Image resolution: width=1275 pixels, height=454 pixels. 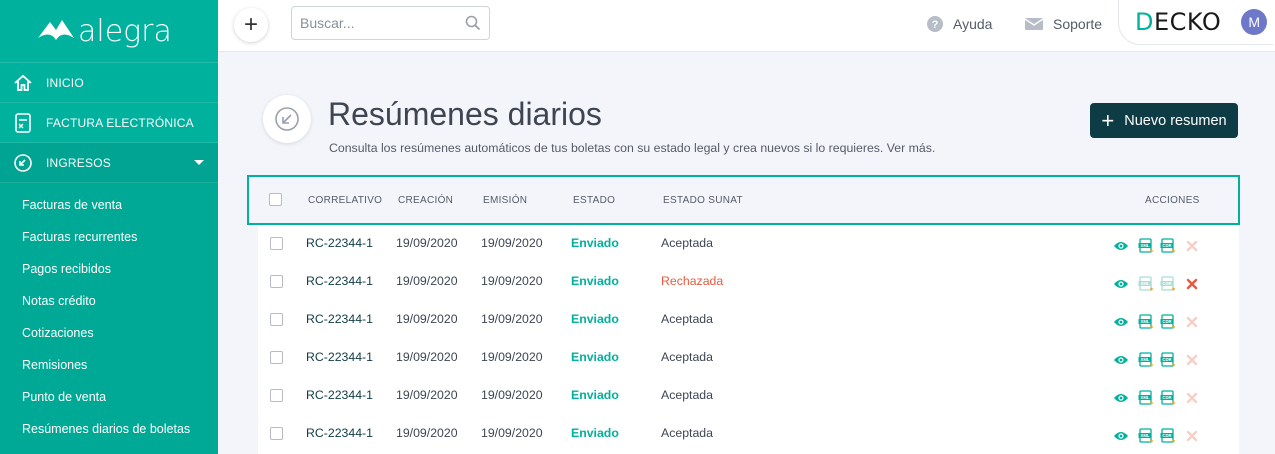 What do you see at coordinates (372, 23) in the screenshot?
I see `search-input` at bounding box center [372, 23].